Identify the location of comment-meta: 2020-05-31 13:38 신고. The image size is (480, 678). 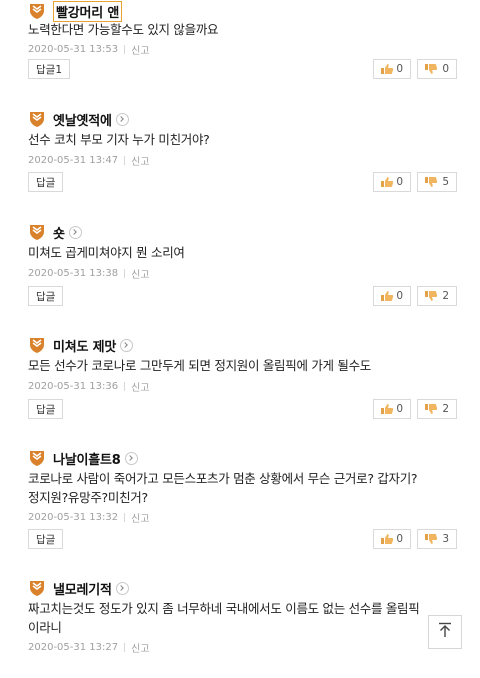
(89, 273).